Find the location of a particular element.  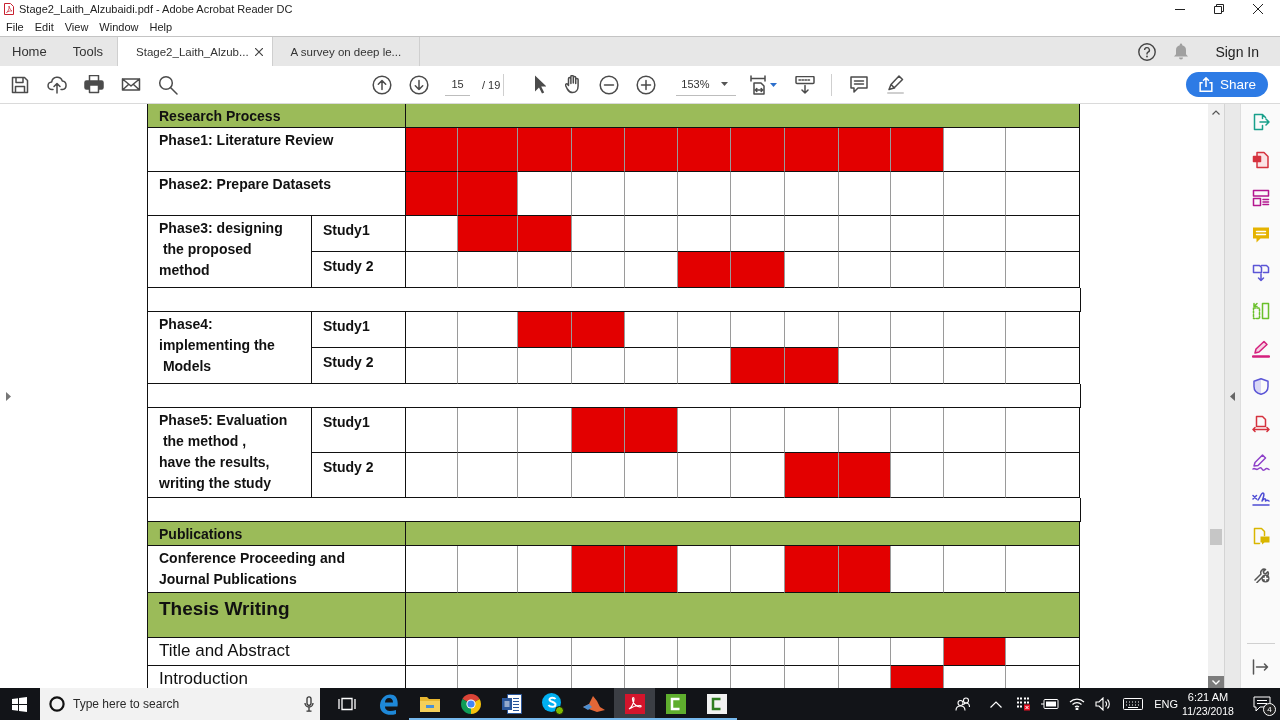

clock: 6:21 AM 11/23/2018 is located at coordinates (1208, 704).